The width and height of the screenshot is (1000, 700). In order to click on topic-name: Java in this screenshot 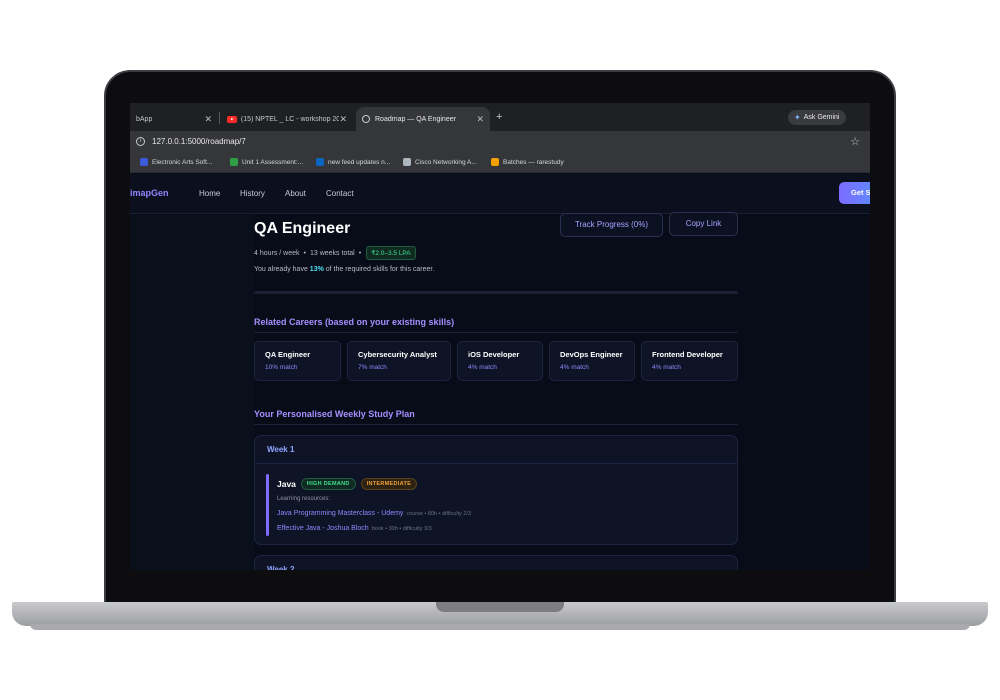, I will do `click(286, 484)`.